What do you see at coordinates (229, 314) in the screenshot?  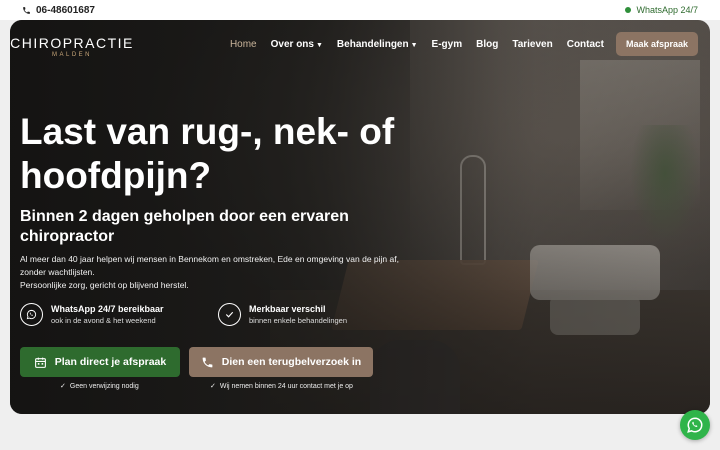 I see `check-icon` at bounding box center [229, 314].